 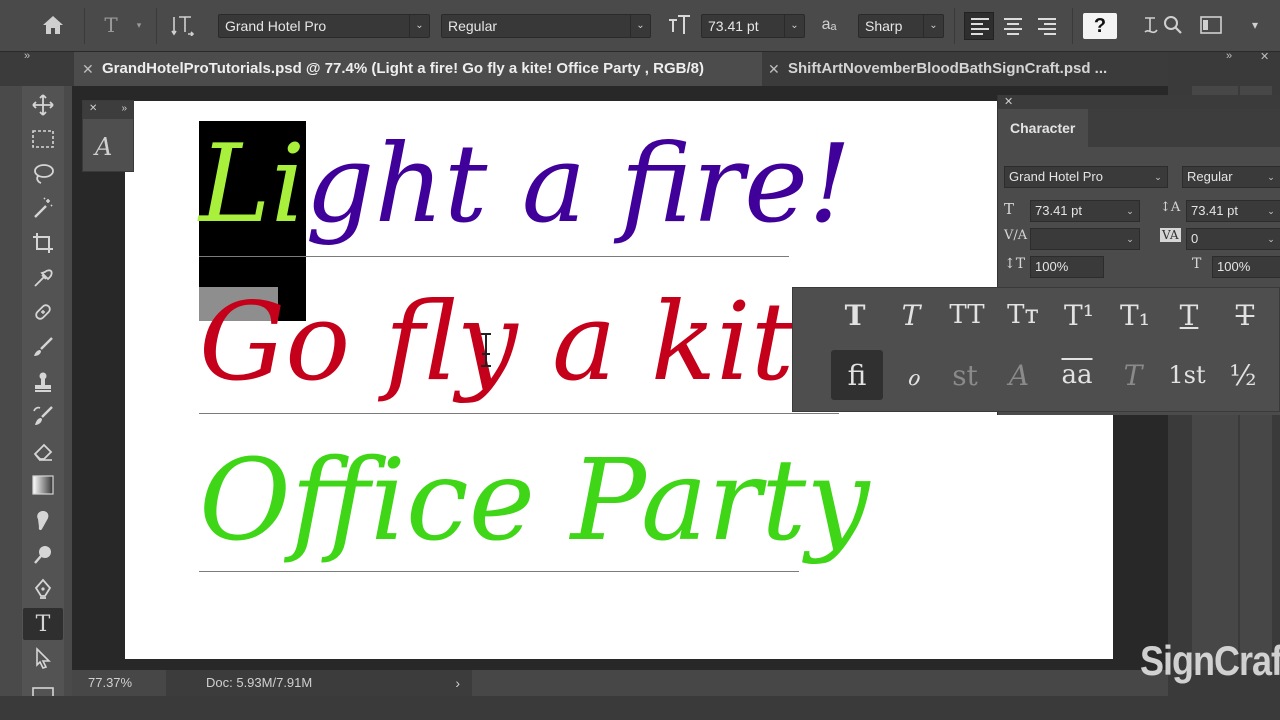 I want to click on titling-alternates-button: T, so click(x=1133, y=375).